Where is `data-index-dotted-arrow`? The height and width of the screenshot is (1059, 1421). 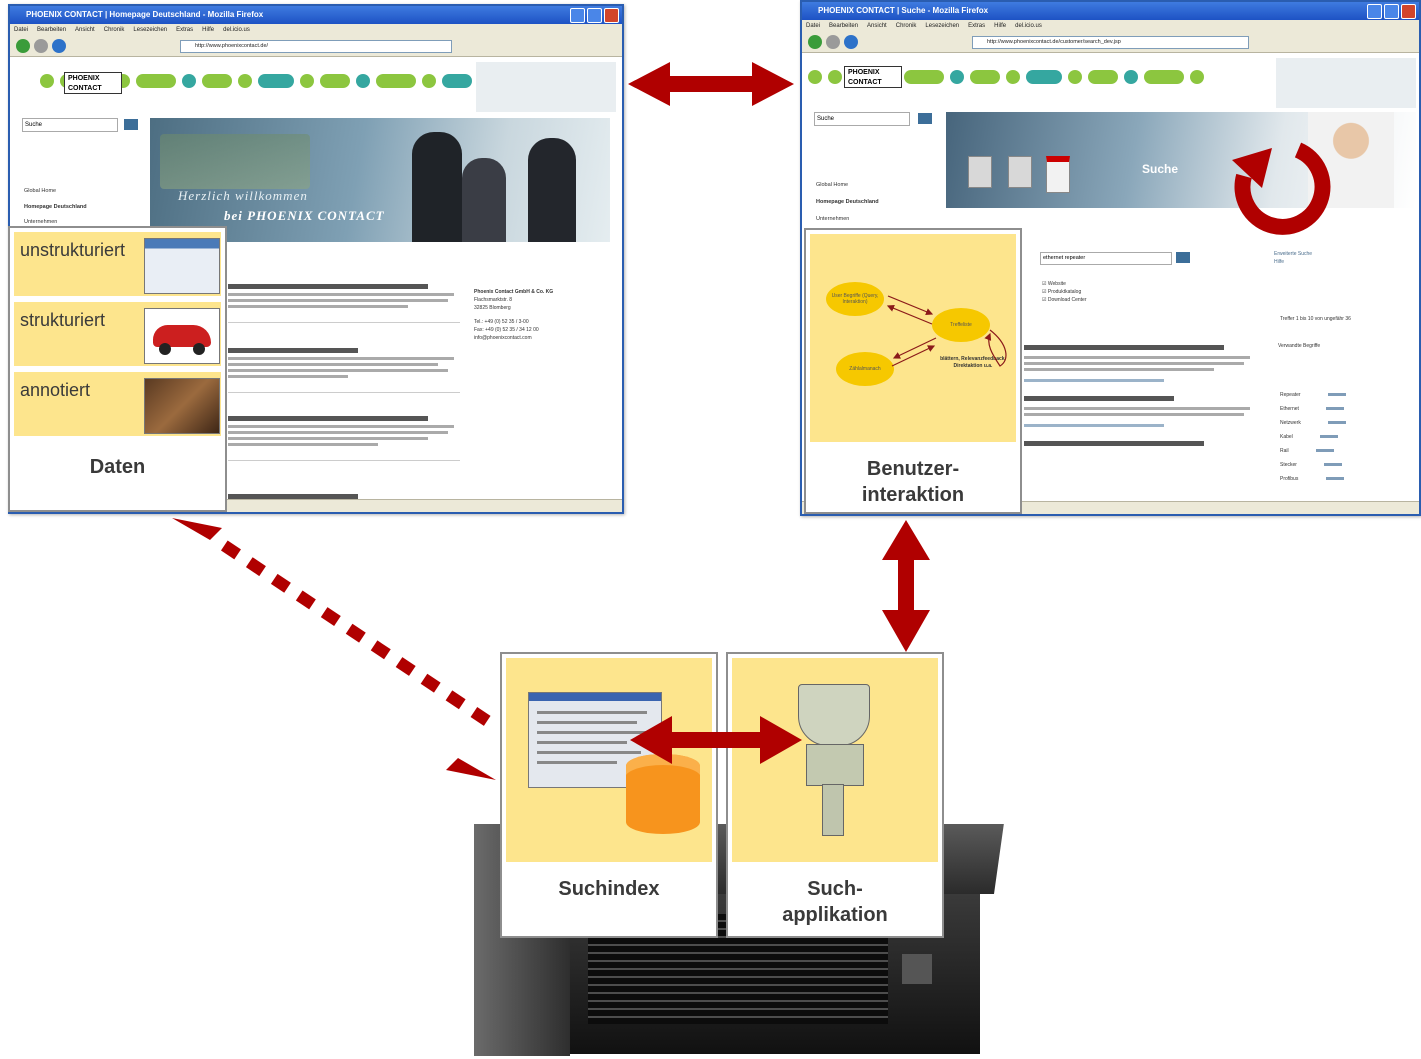 data-index-dotted-arrow is located at coordinates (334, 649).